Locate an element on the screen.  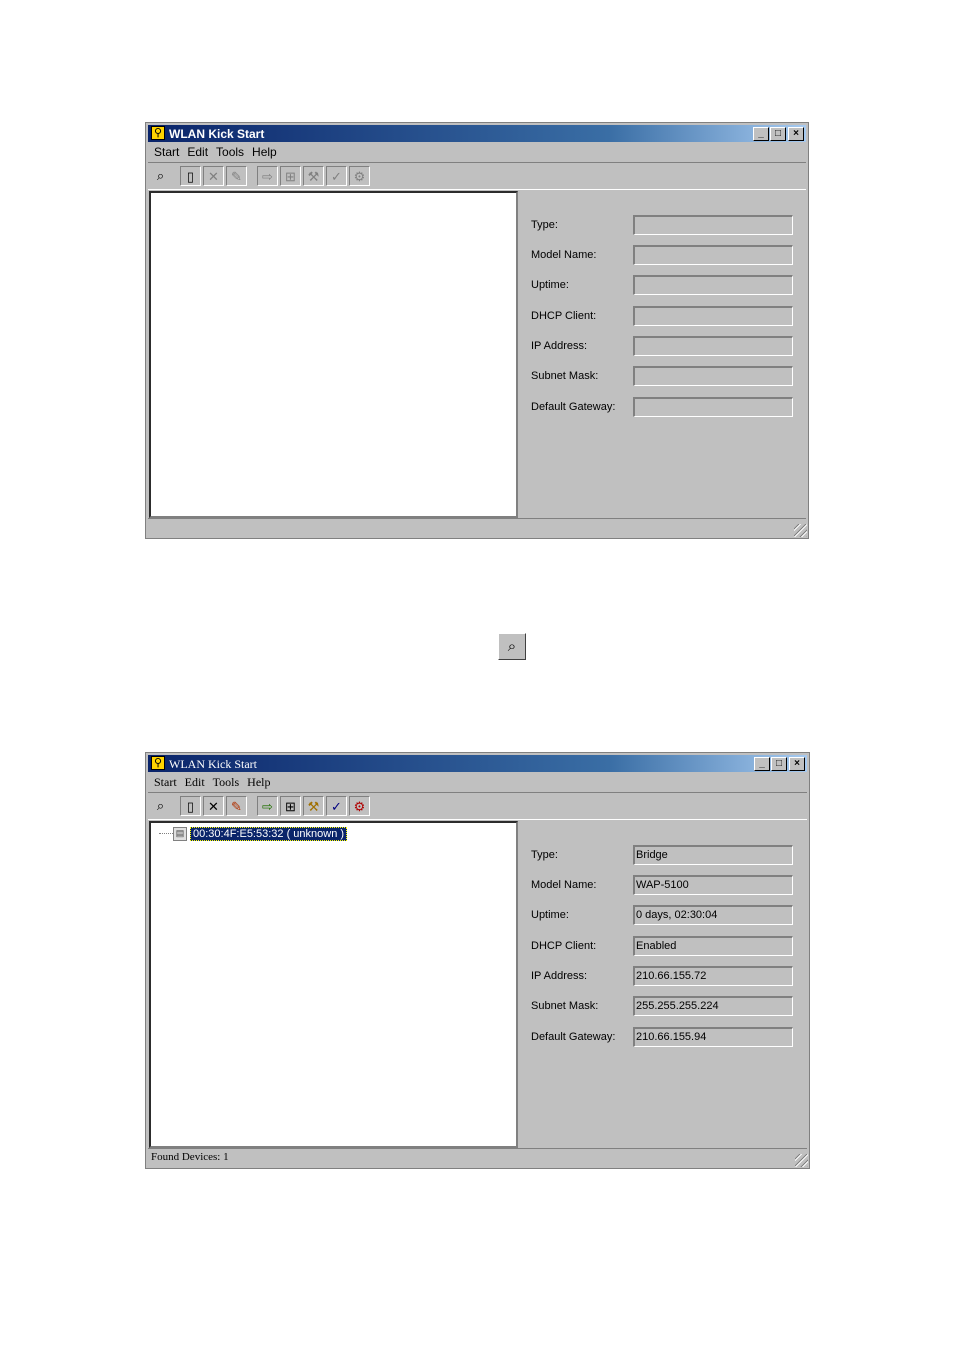
dhcp-client-field is located at coordinates (713, 316).